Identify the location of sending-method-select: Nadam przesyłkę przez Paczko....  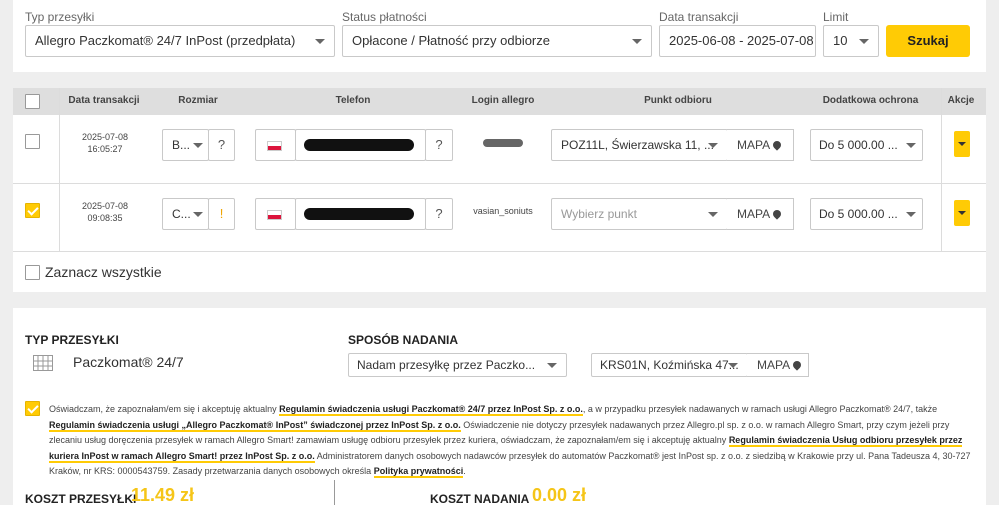
(457, 365).